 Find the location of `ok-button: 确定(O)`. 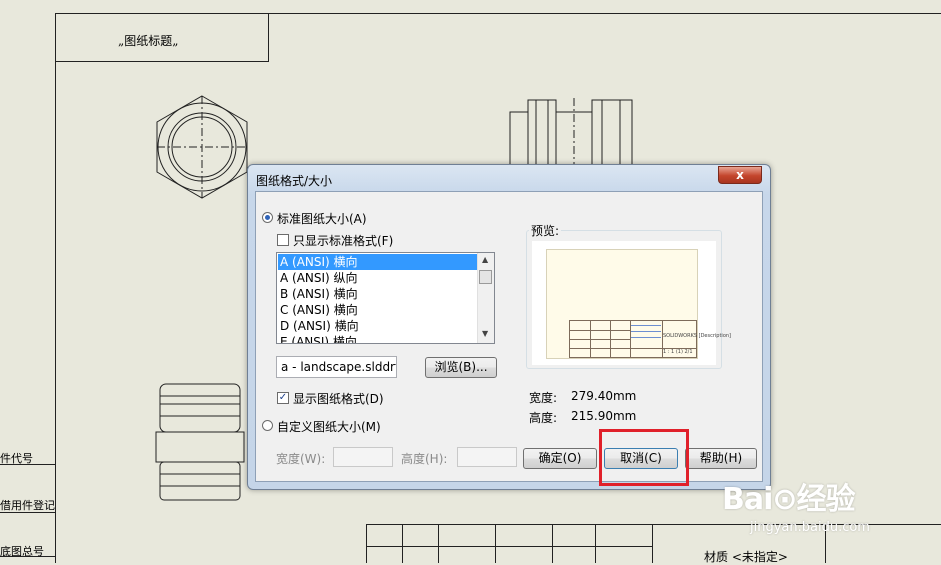

ok-button: 确定(O) is located at coordinates (560, 458).